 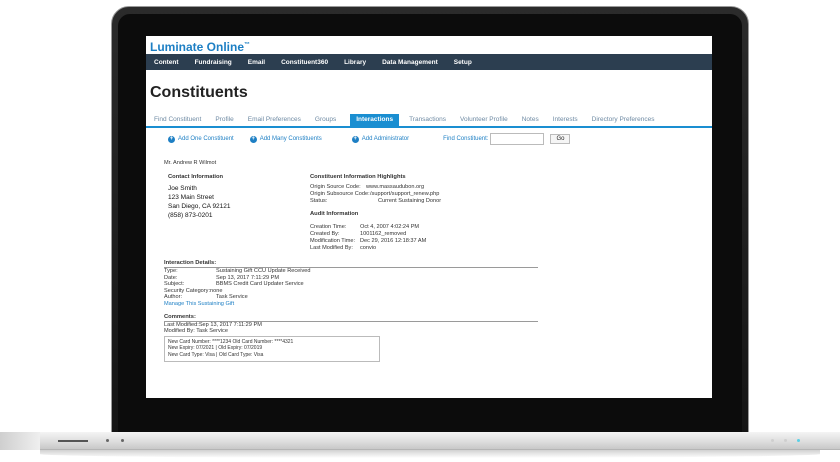 I want to click on tab-transactions: Transactions, so click(x=427, y=120).